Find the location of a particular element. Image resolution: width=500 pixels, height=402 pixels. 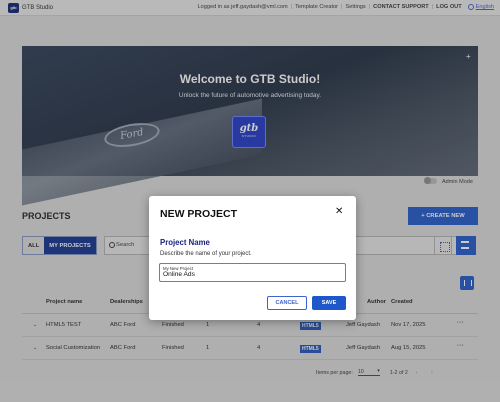

project-name-description: Describe the name of your project. is located at coordinates (206, 254).